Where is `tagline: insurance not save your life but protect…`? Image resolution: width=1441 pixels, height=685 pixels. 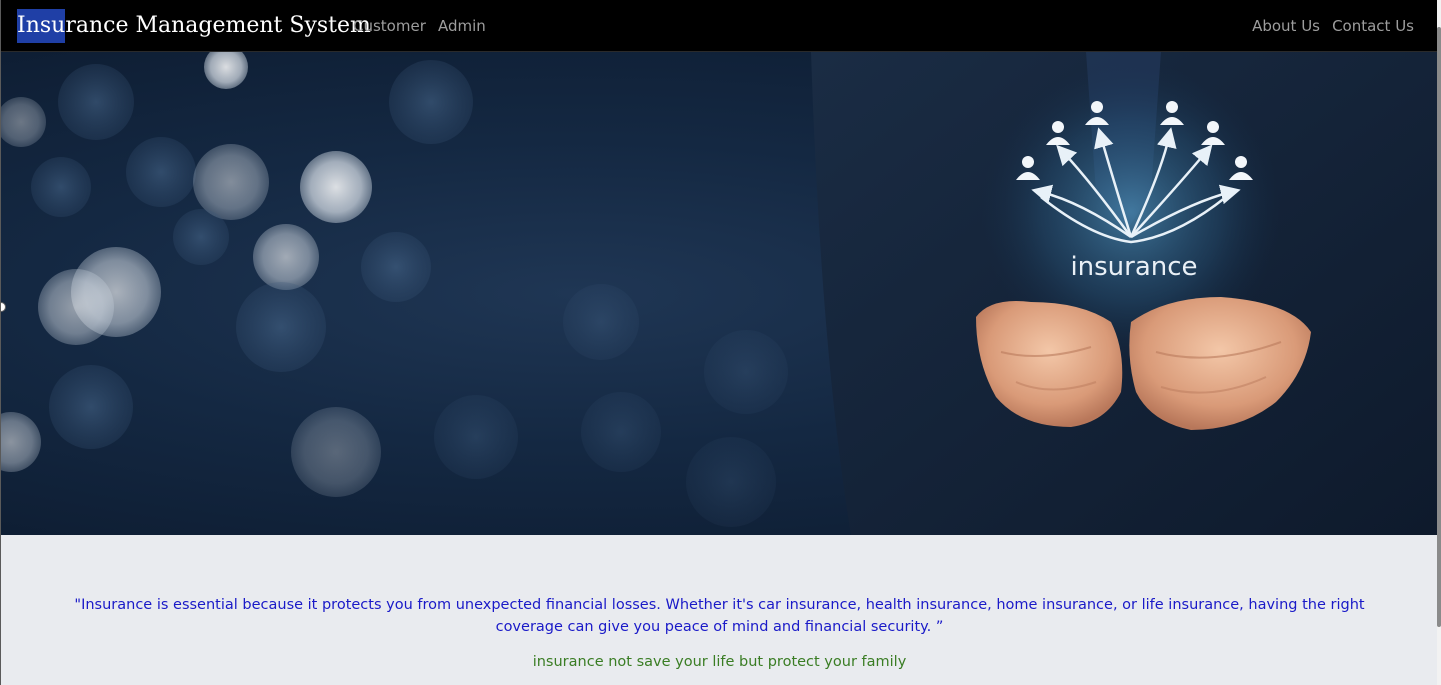 tagline: insurance not save your life but protect… is located at coordinates (719, 662).